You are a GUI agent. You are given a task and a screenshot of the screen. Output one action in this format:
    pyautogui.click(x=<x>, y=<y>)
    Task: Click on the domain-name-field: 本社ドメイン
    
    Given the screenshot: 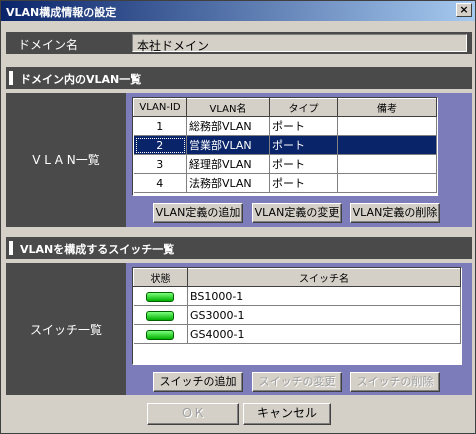 What is the action you would take?
    pyautogui.click(x=299, y=43)
    